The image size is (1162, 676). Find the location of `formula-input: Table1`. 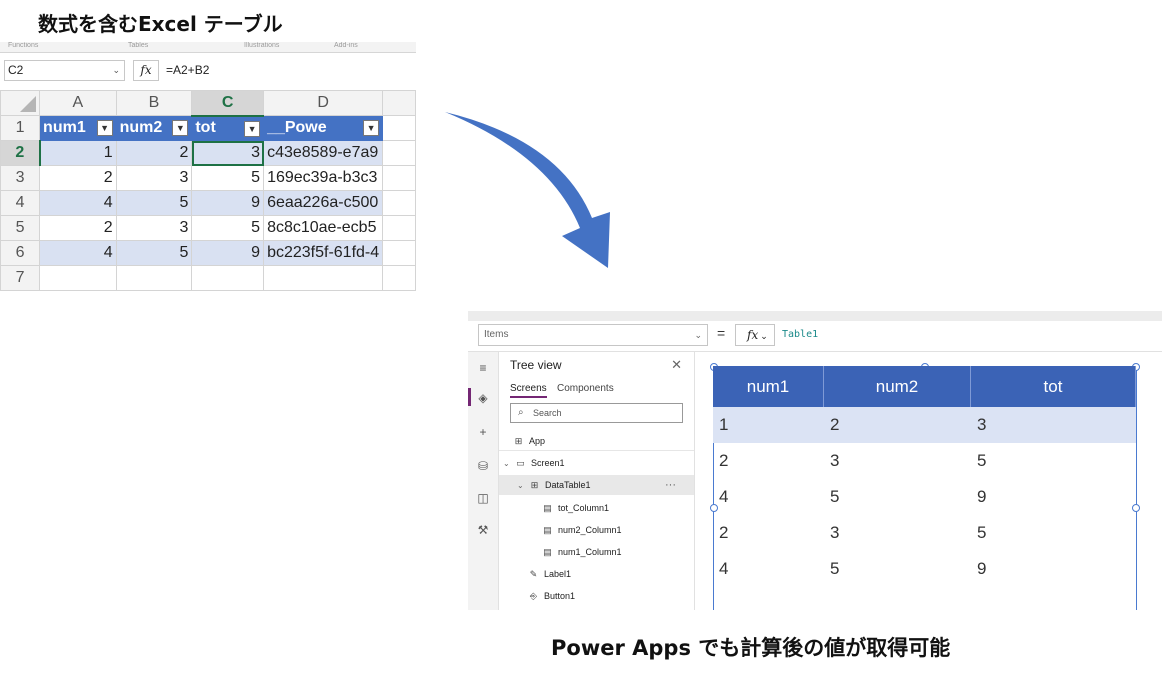

formula-input: Table1 is located at coordinates (800, 334).